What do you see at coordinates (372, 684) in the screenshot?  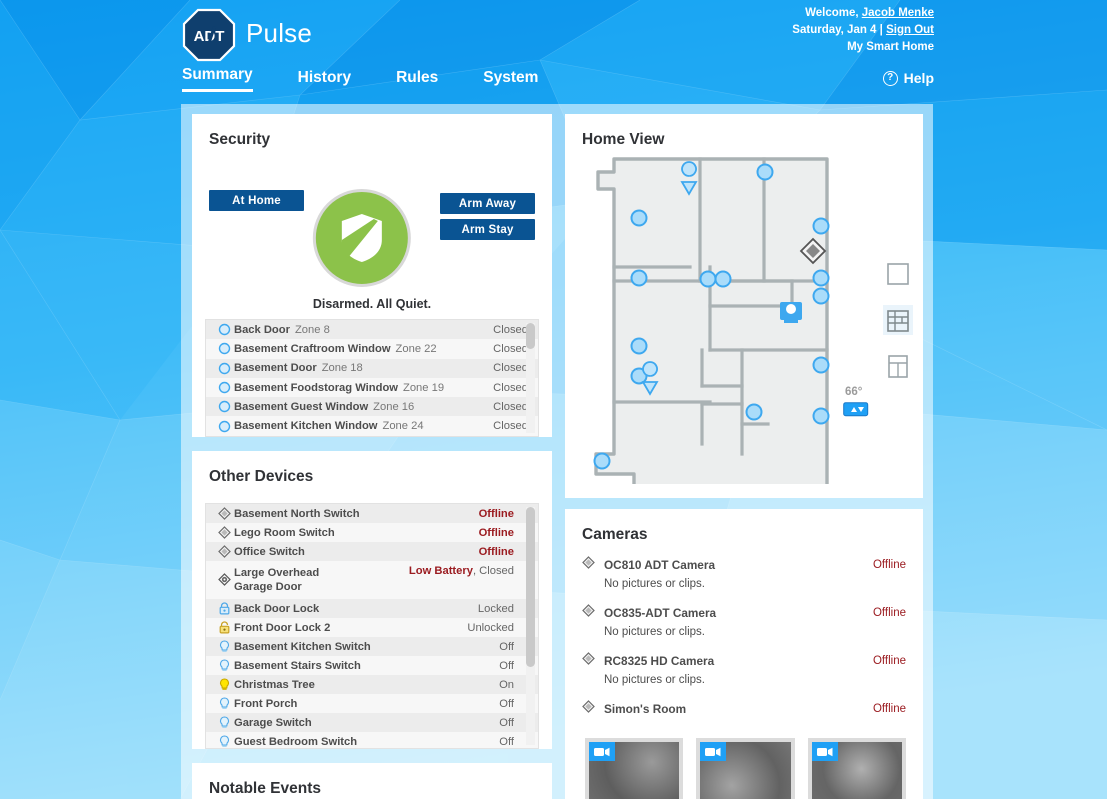 I see `device-row: Christmas TreeOn›` at bounding box center [372, 684].